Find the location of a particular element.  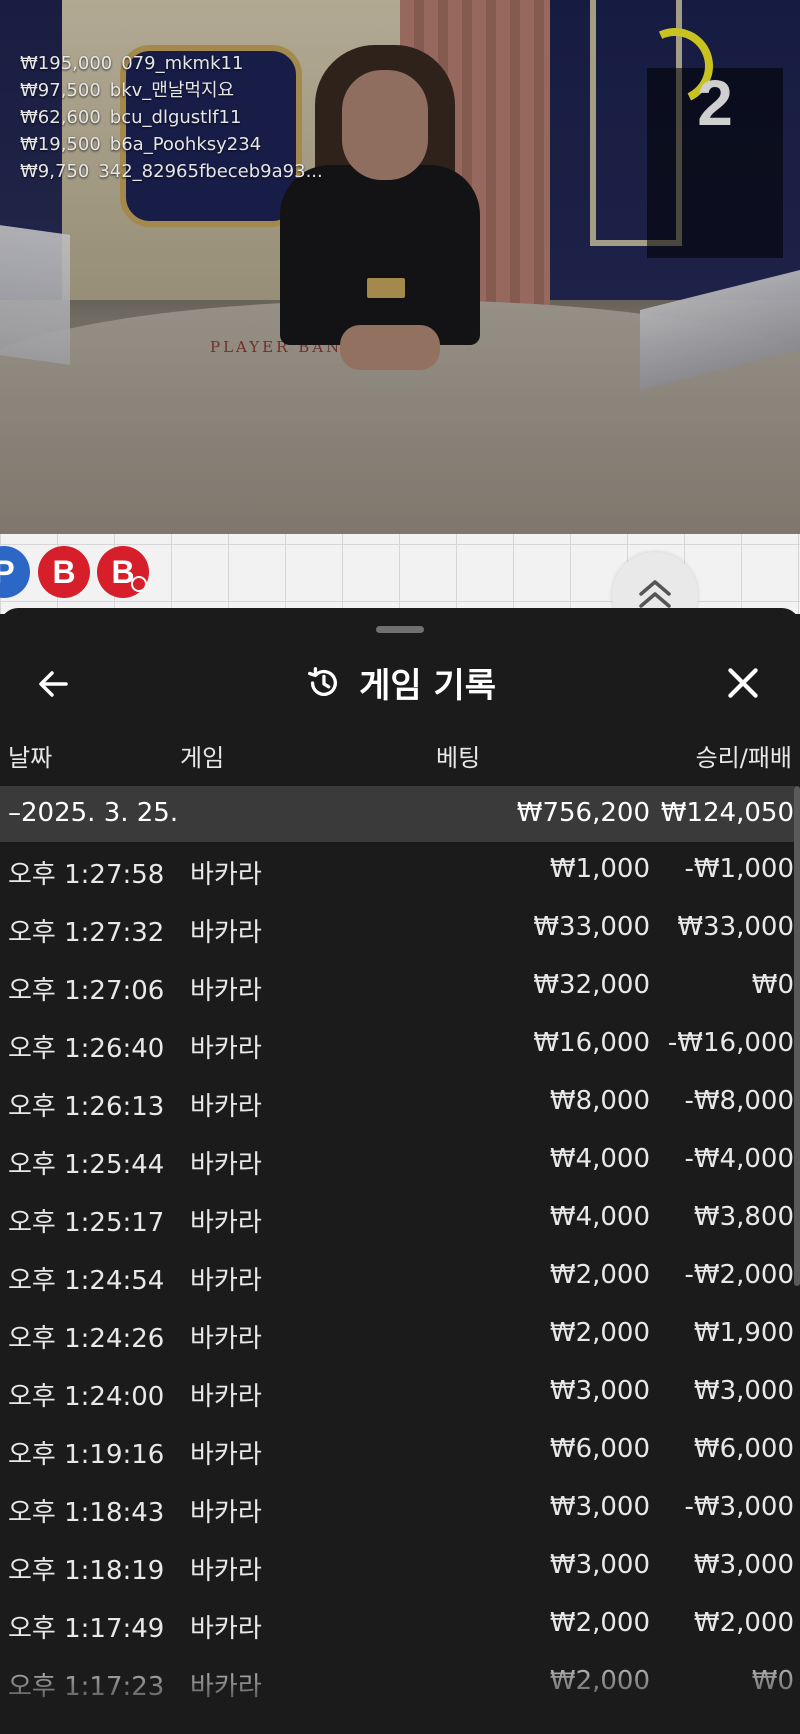

column-header-bet: 베팅 is located at coordinates (458, 755).